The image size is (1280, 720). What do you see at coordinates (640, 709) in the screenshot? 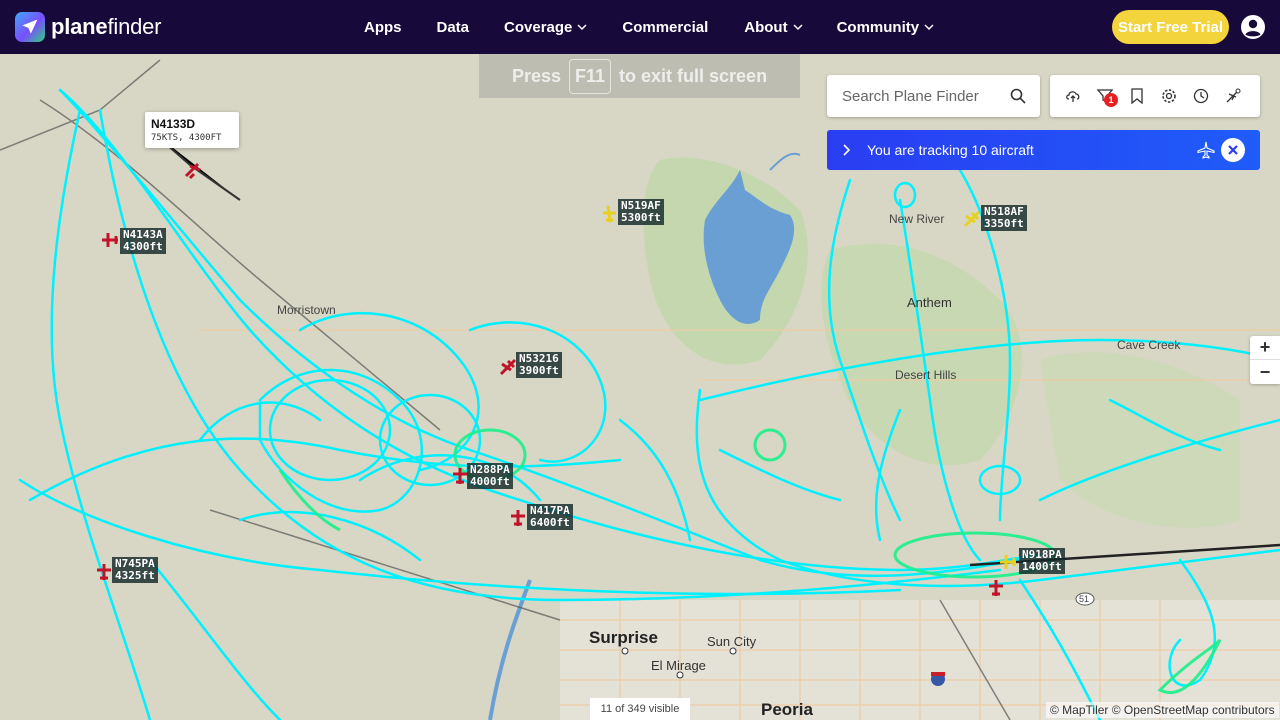
I see `visible-count: 11 of 349 visible` at bounding box center [640, 709].